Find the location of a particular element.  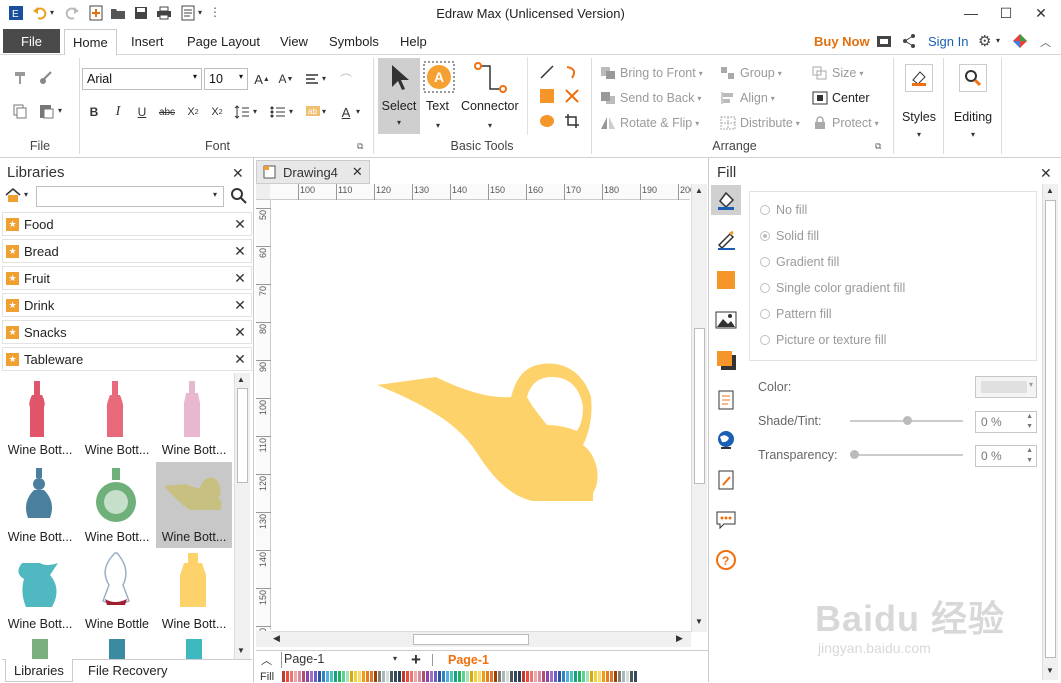

italic-icon: I is located at coordinates (118, 112).